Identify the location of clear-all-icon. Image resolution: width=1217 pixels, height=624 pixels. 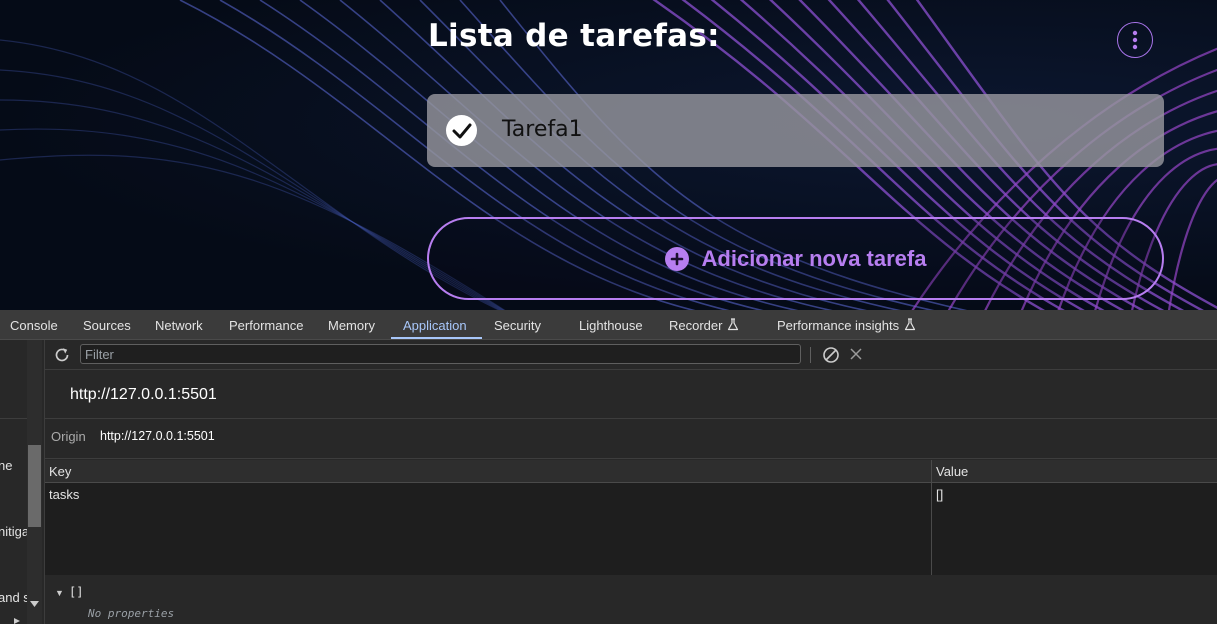
(831, 355).